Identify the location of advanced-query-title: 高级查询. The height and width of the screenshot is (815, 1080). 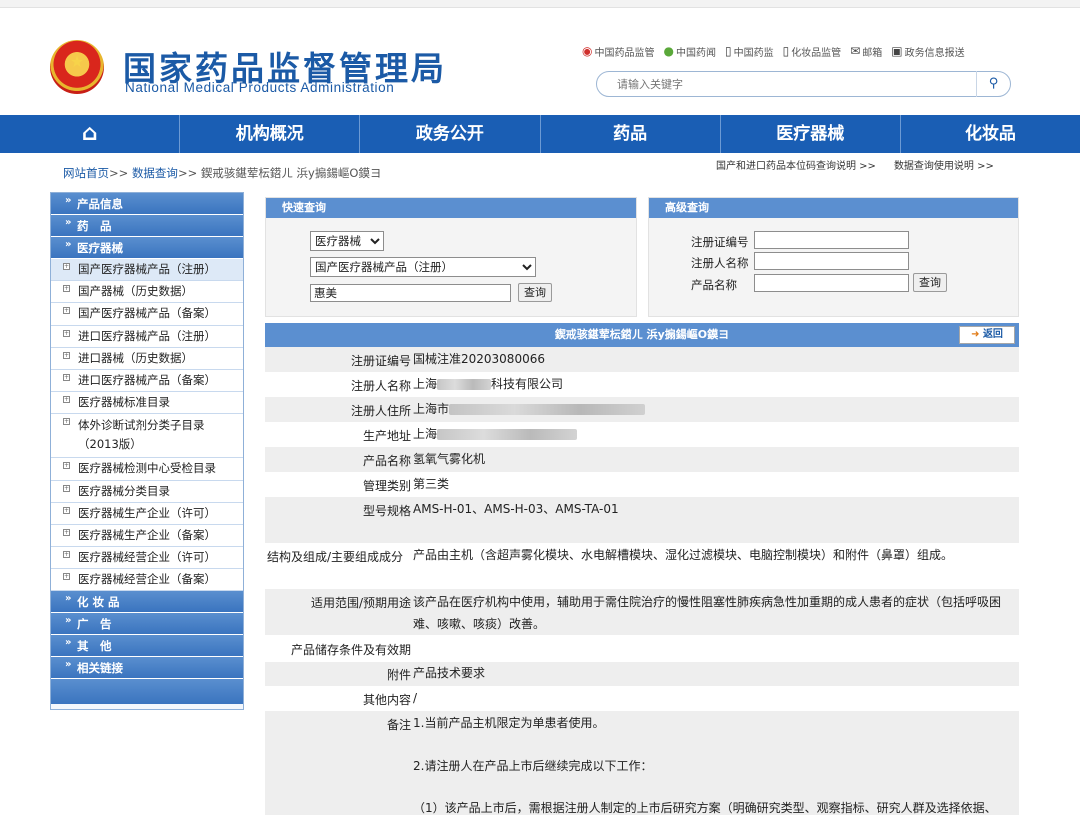
(833, 208).